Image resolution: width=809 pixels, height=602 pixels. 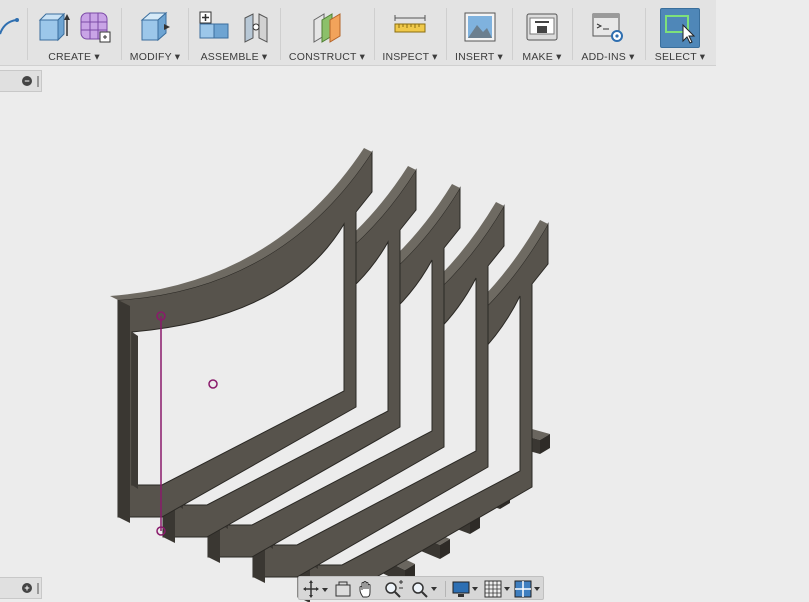 I want to click on press-pull-icon, so click(x=155, y=26).